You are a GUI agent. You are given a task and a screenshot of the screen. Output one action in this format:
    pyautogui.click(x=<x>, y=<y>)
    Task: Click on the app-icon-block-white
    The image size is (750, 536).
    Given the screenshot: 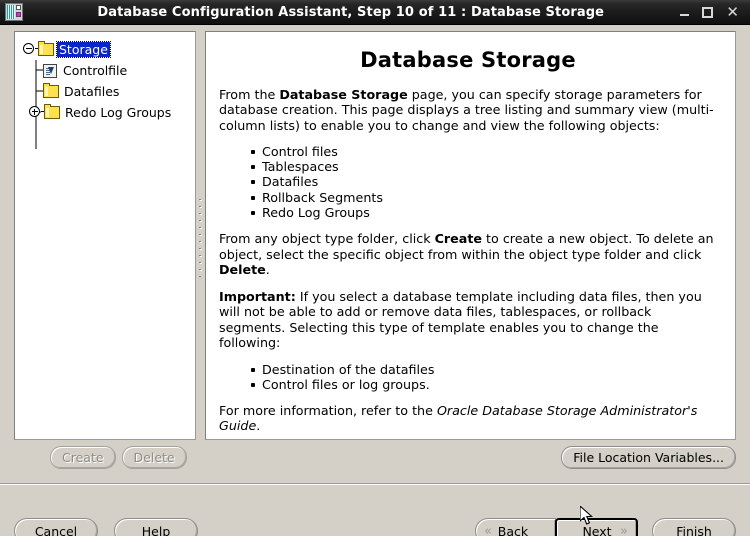 What is the action you would take?
    pyautogui.click(x=18, y=7)
    